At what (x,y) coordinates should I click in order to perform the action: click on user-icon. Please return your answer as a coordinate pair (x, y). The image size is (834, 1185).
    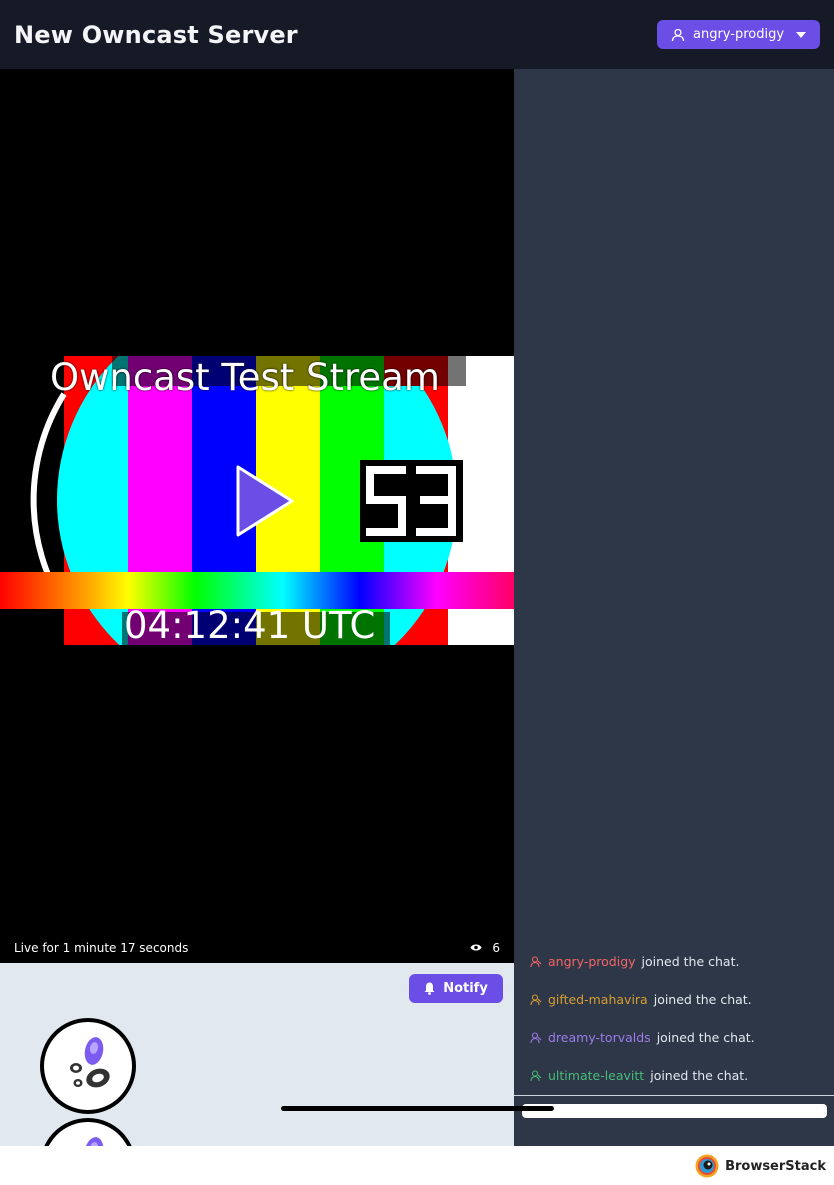
    Looking at the image, I should click on (678, 34).